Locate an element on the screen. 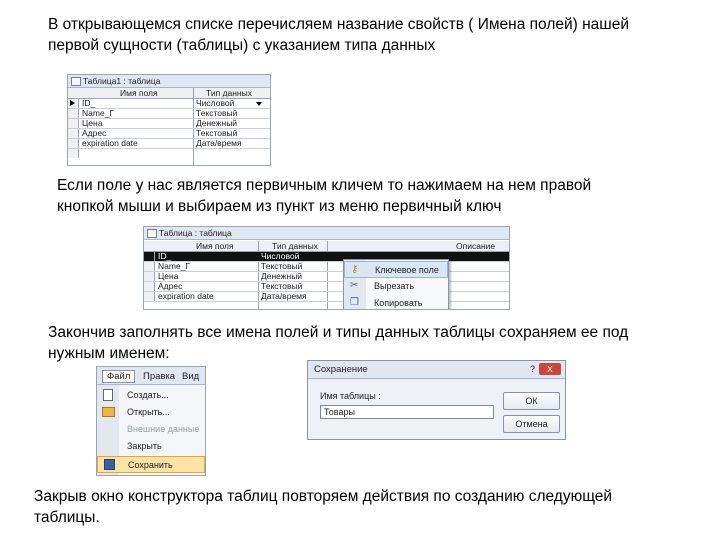 Image resolution: width=720 pixels, height=540 pixels. key-icon: ⚷ is located at coordinates (355, 269).